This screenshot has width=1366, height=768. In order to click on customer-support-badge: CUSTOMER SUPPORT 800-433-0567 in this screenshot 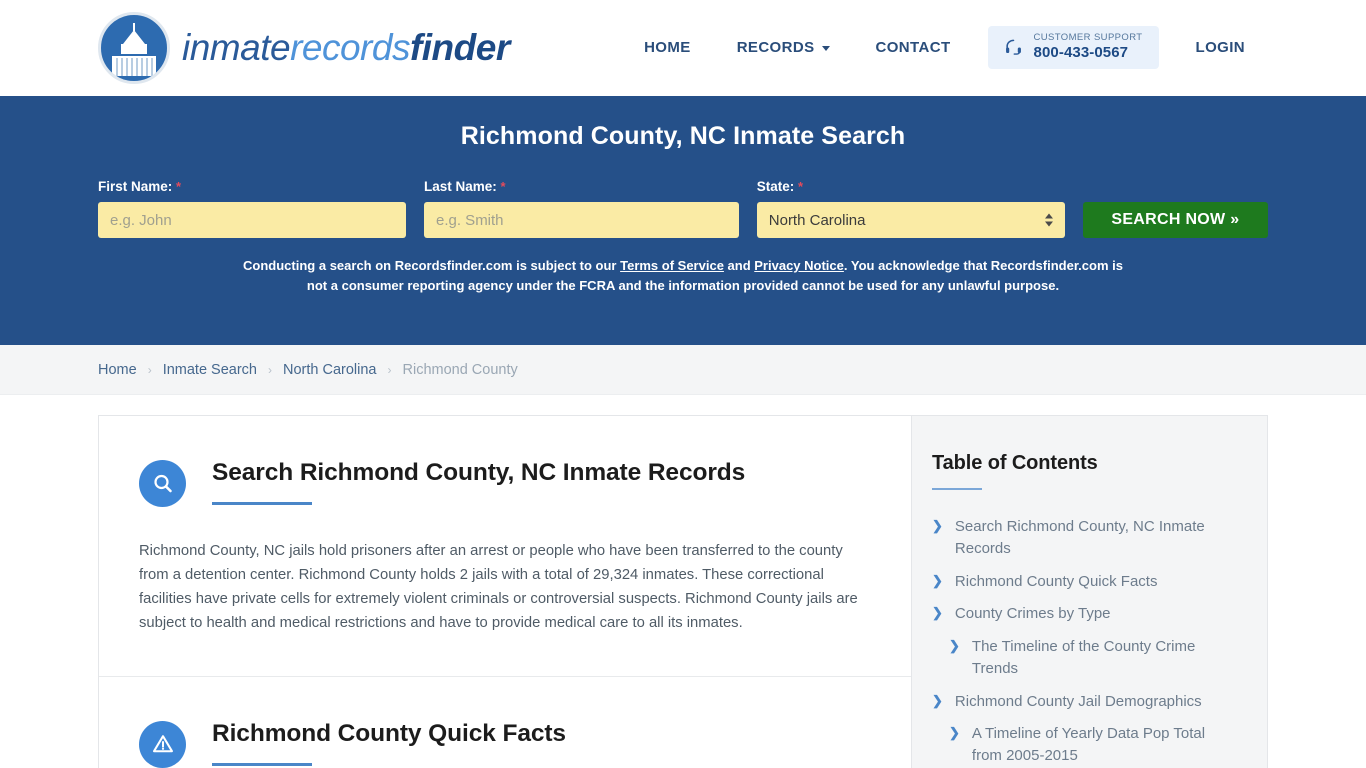, I will do `click(1073, 47)`.